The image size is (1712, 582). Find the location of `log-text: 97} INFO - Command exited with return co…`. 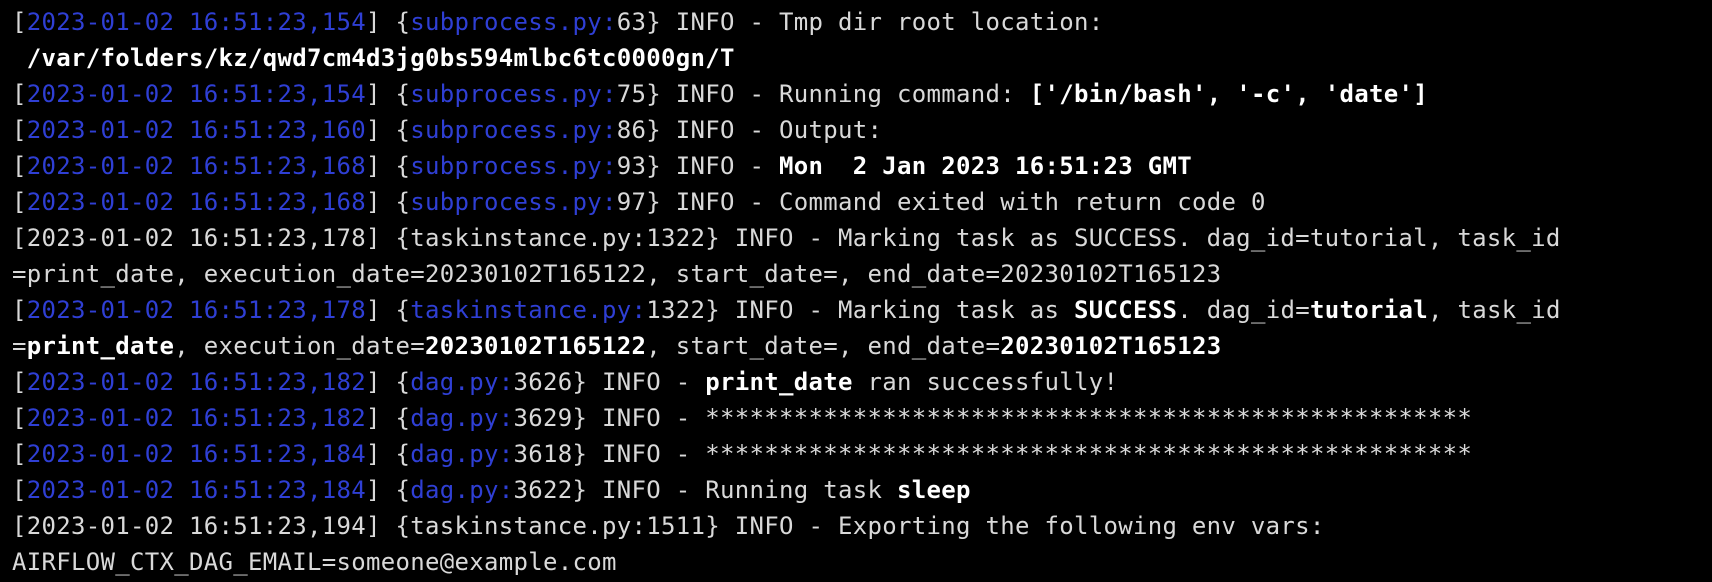

log-text: 97} INFO - Command exited with return co… is located at coordinates (941, 202).